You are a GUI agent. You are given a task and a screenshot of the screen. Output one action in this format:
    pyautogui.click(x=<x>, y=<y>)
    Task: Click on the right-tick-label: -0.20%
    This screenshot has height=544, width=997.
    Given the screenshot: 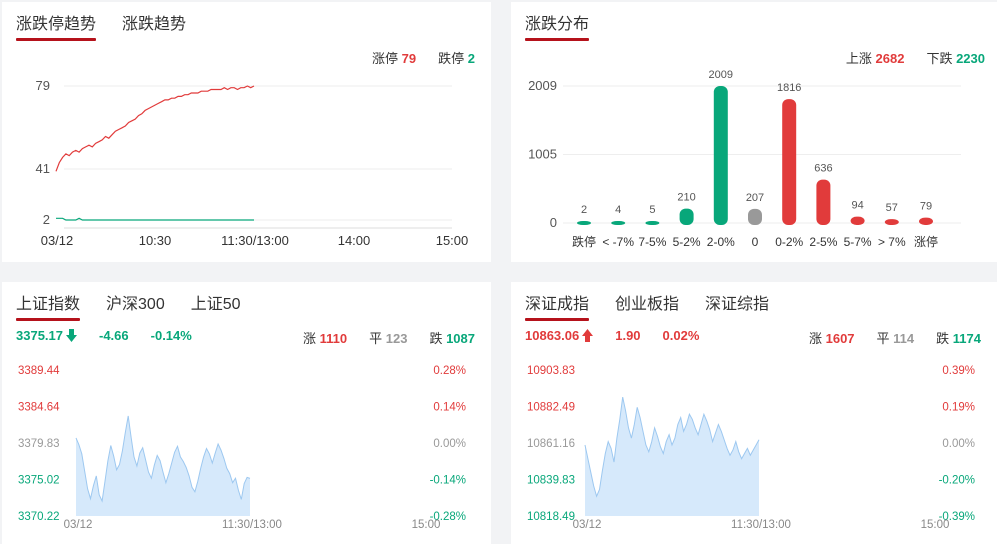 What is the action you would take?
    pyautogui.click(x=957, y=481)
    